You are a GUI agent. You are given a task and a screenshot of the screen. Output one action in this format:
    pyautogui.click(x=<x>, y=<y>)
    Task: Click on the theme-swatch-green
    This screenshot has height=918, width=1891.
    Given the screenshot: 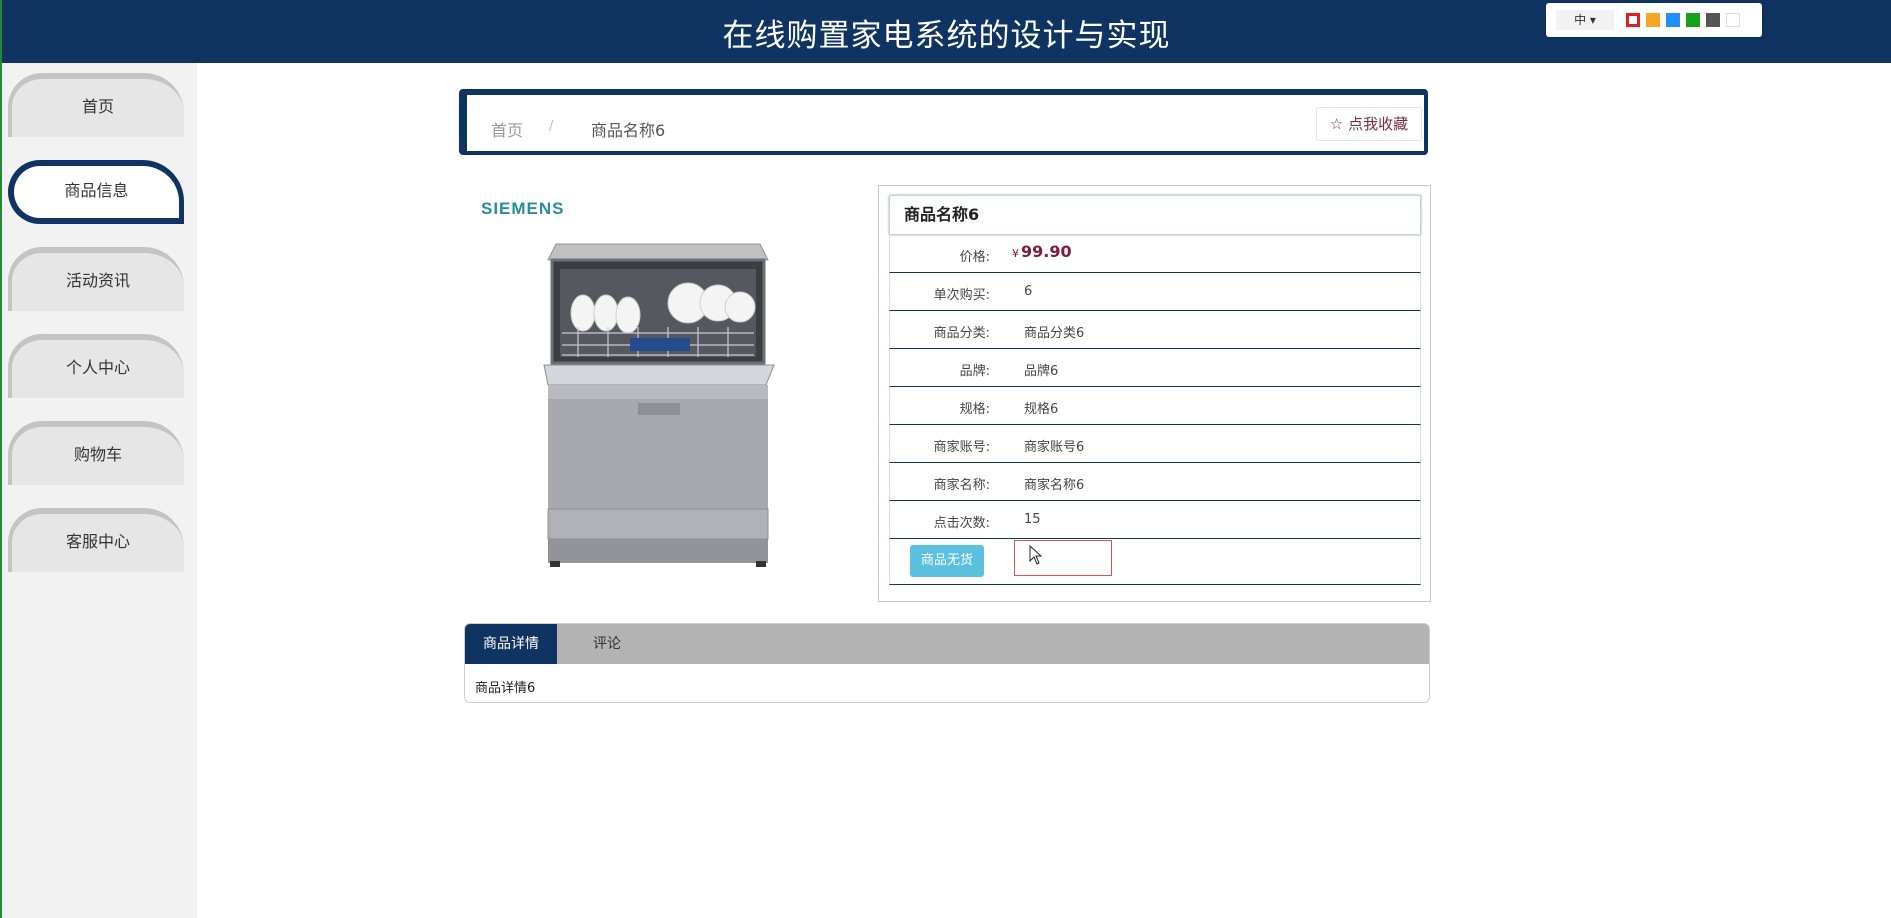 What is the action you would take?
    pyautogui.click(x=1693, y=20)
    